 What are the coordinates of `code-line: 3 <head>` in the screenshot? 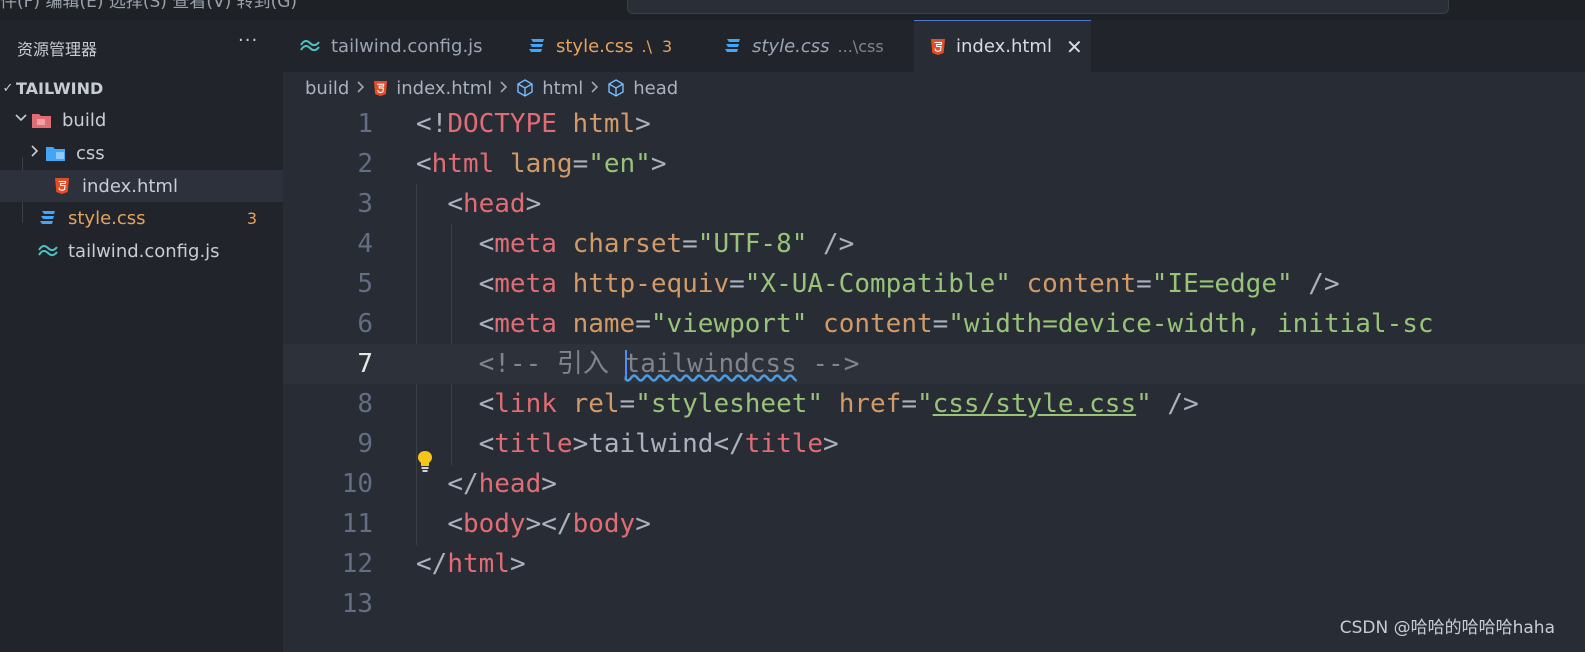 It's located at (934, 204).